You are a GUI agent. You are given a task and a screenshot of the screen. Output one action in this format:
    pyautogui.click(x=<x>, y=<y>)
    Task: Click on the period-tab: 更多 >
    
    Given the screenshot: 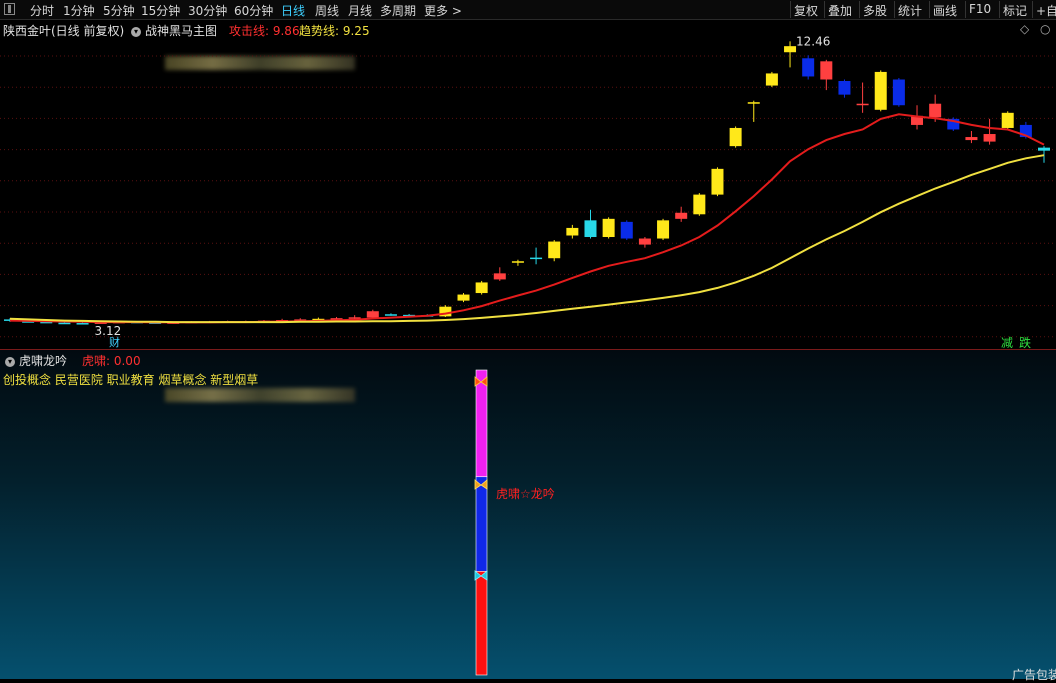 What is the action you would take?
    pyautogui.click(x=443, y=10)
    